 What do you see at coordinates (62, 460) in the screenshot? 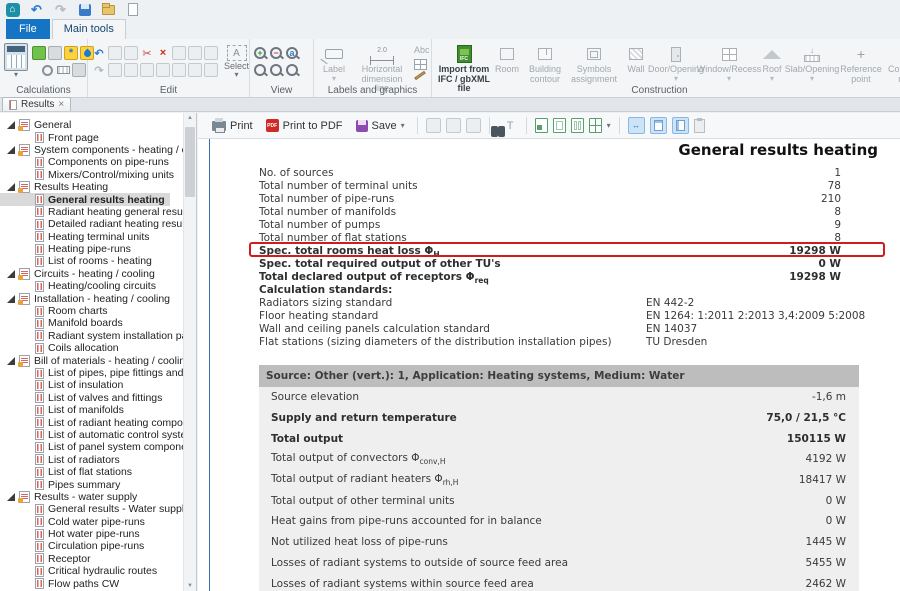
I see `tree-item: List of radiators` at bounding box center [62, 460].